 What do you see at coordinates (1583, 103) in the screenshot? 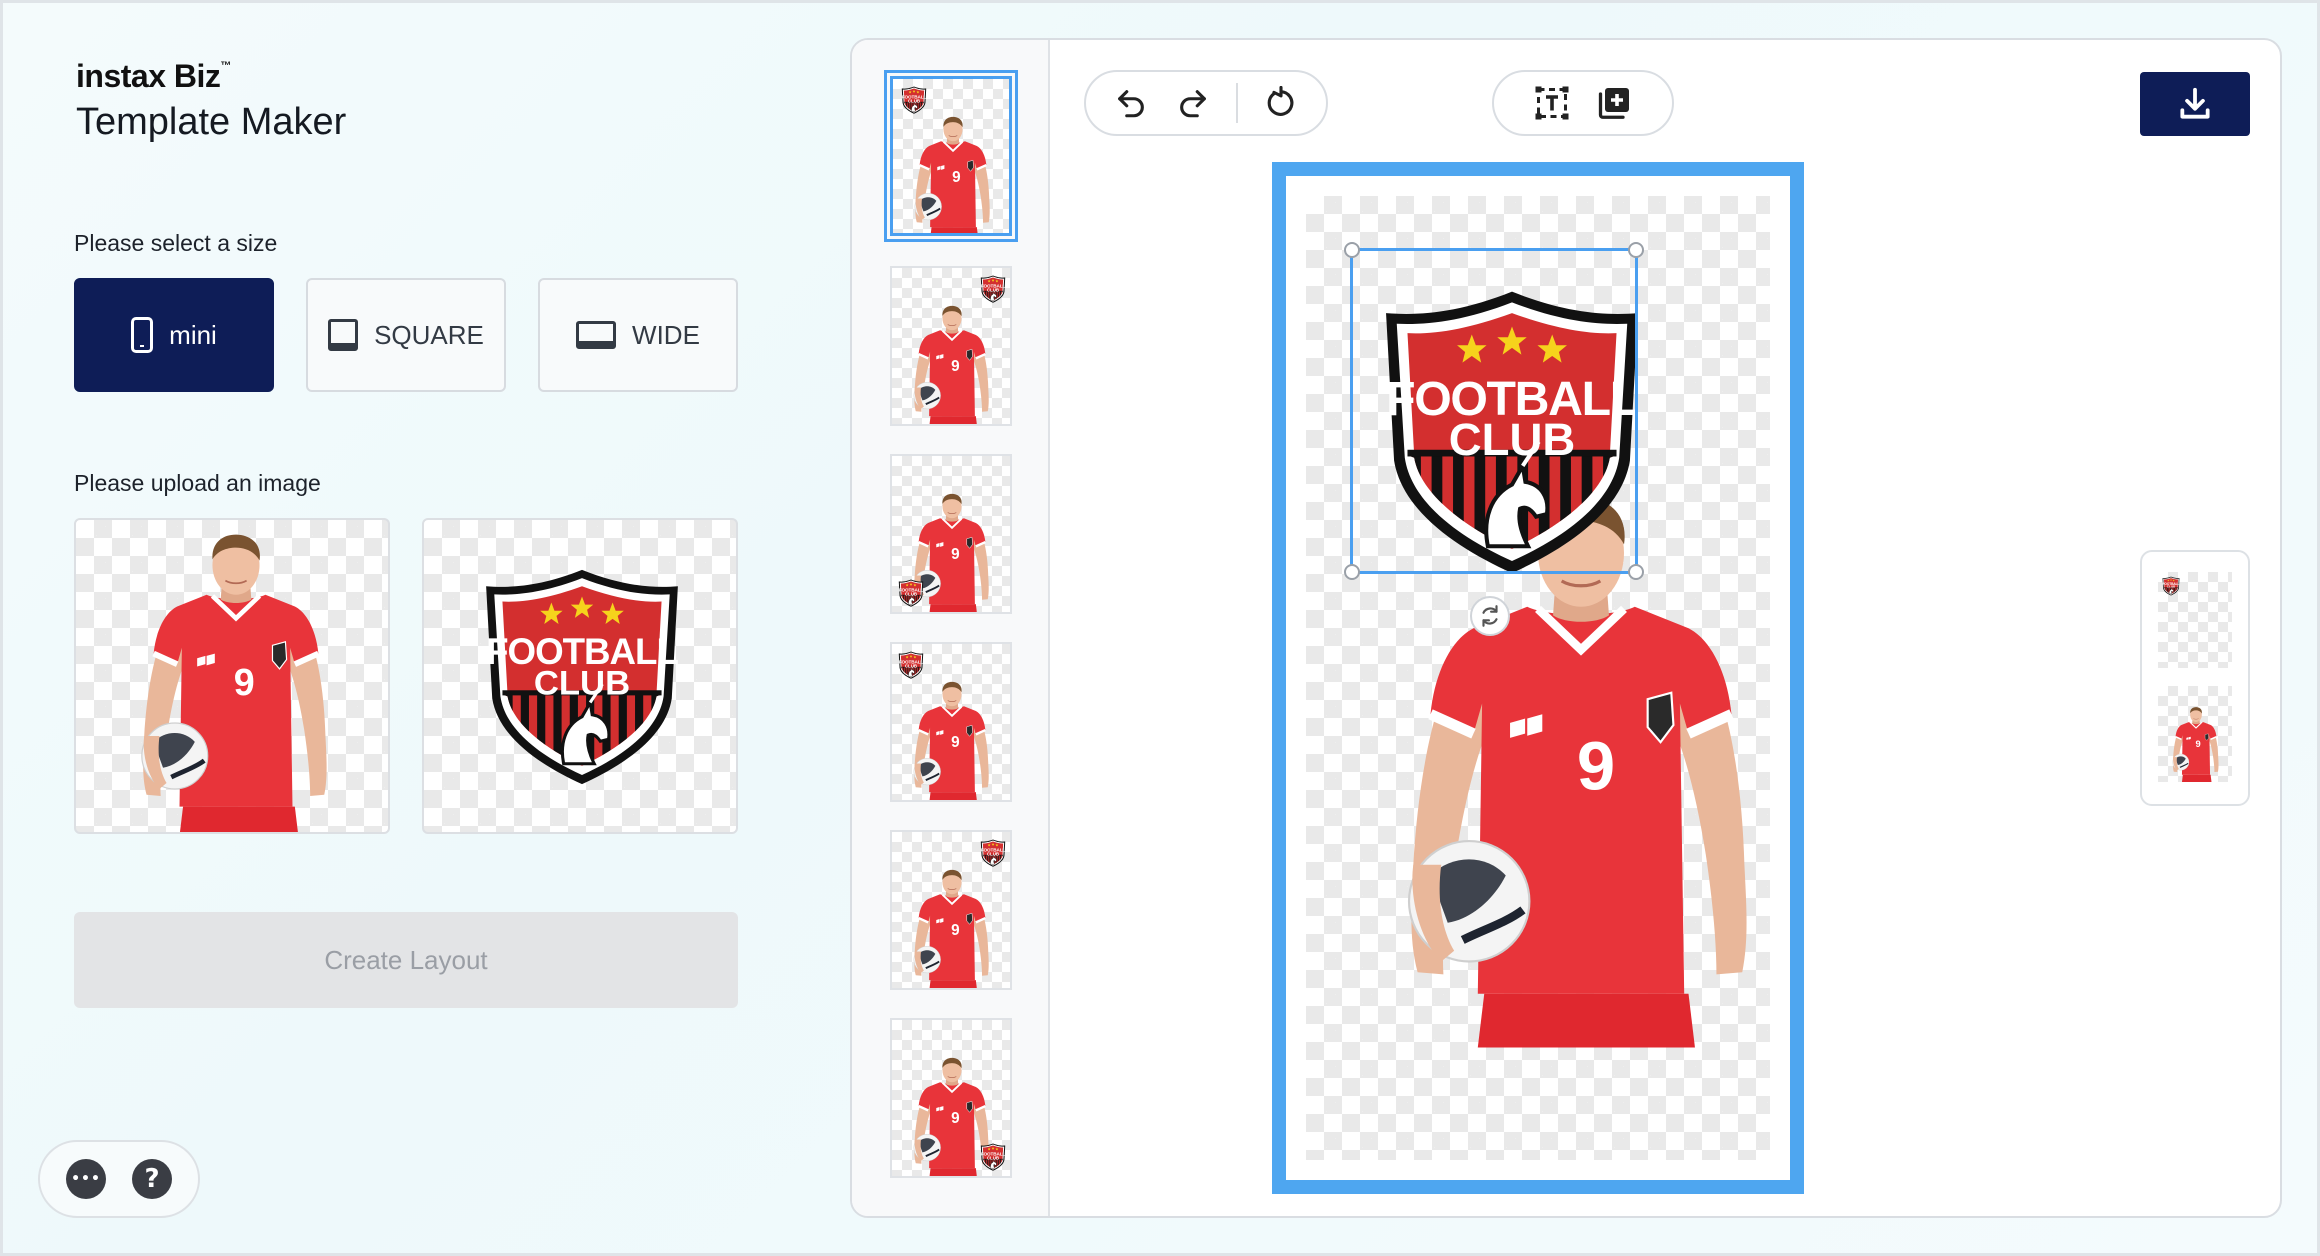
I see `insert-toolbar` at bounding box center [1583, 103].